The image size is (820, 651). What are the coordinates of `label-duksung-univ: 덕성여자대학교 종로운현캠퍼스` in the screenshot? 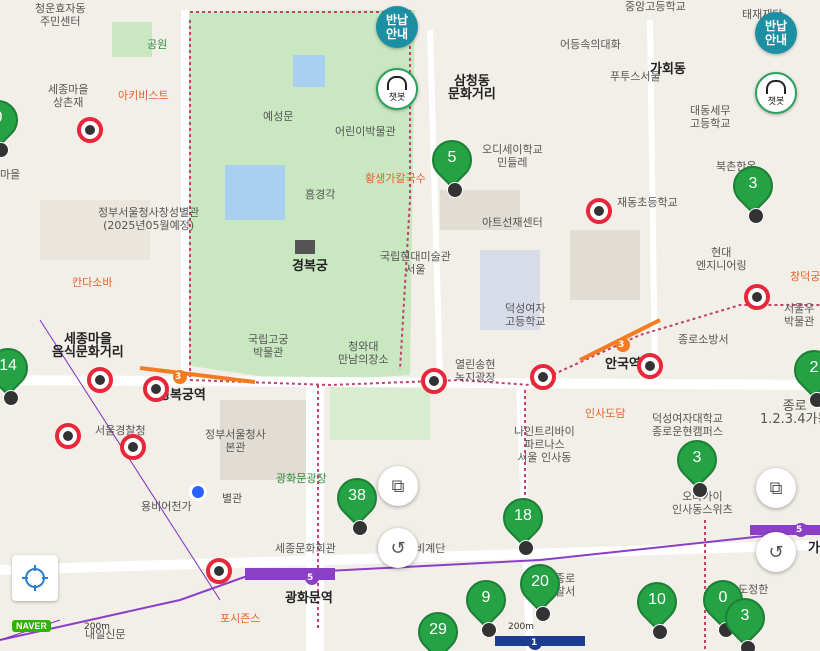 It's located at (687, 425).